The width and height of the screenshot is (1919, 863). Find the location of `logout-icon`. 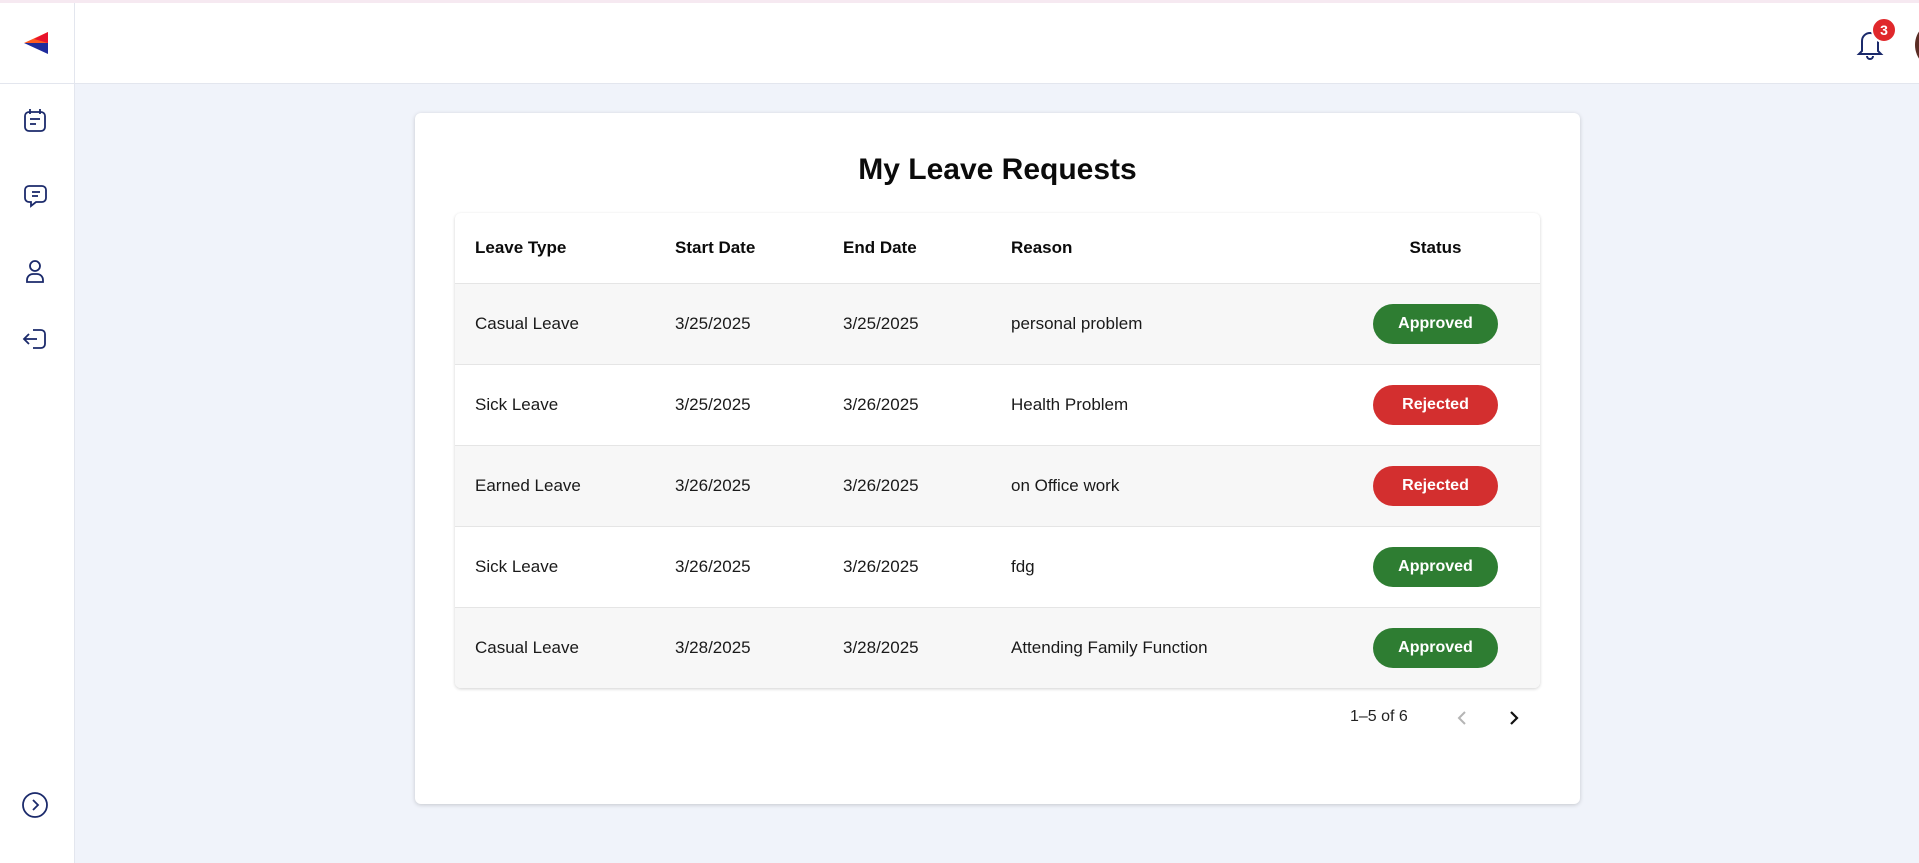

logout-icon is located at coordinates (34, 339).